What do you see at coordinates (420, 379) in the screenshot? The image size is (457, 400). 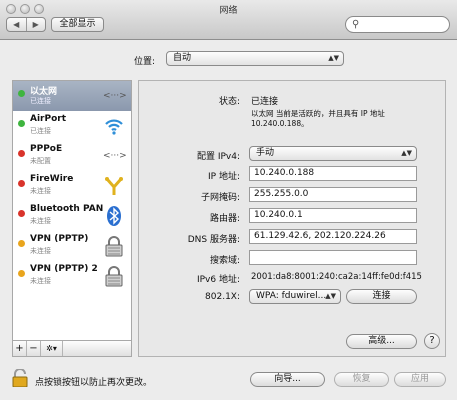 I see `apply-button: 应用` at bounding box center [420, 379].